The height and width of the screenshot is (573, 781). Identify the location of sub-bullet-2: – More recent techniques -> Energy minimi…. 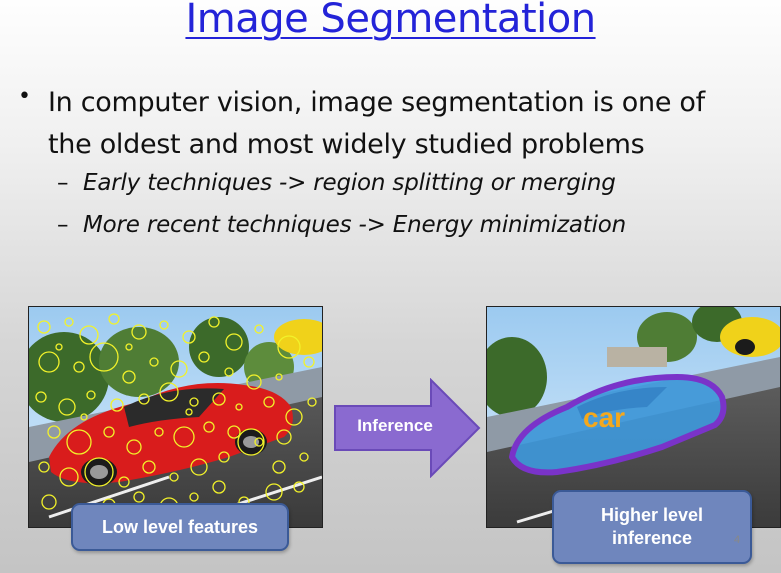
(341, 225).